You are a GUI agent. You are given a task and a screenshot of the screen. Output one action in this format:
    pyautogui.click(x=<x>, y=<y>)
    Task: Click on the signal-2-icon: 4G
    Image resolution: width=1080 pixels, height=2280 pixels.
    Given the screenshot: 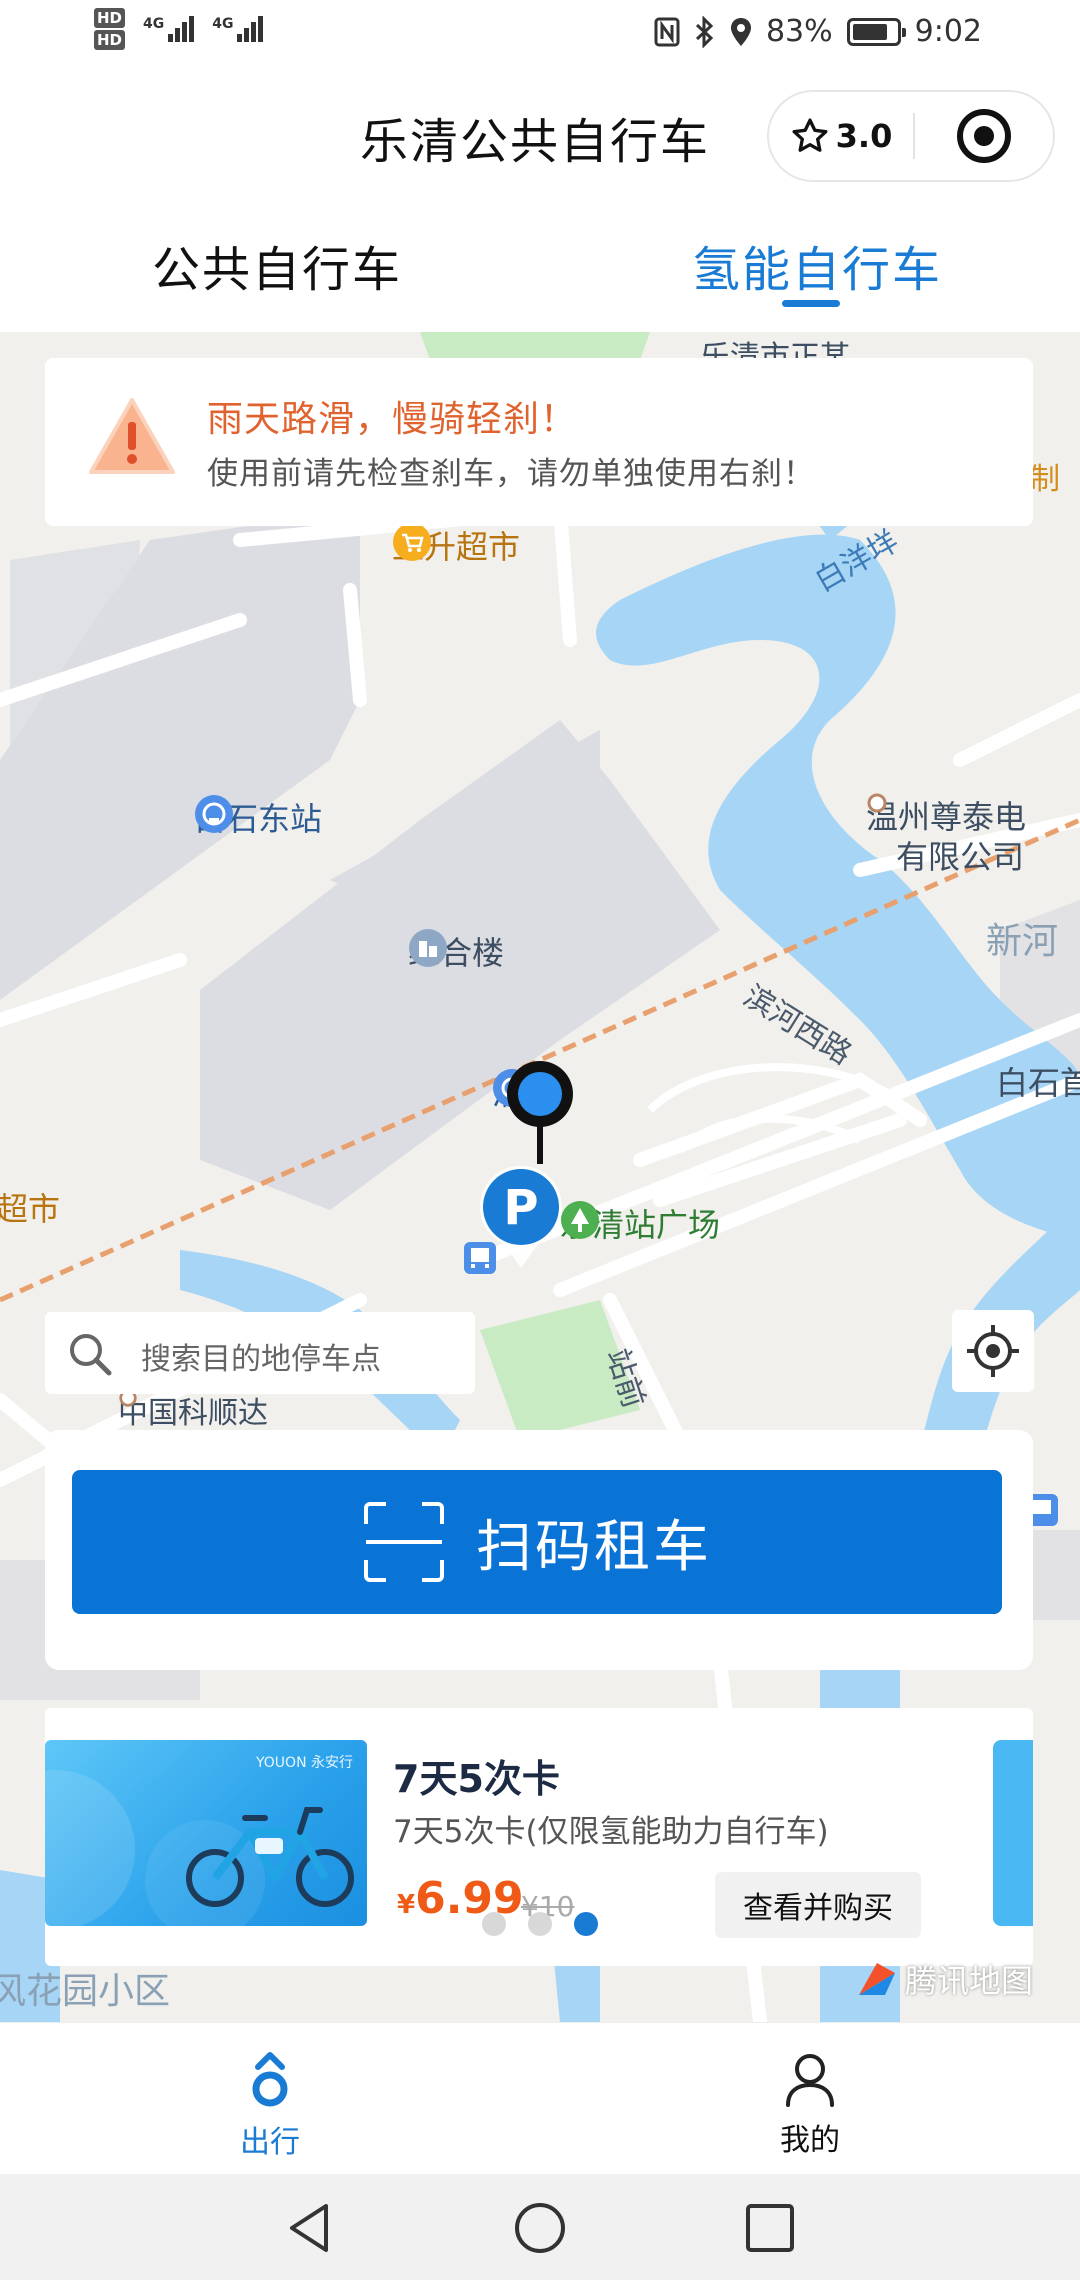 What is the action you would take?
    pyautogui.click(x=238, y=29)
    